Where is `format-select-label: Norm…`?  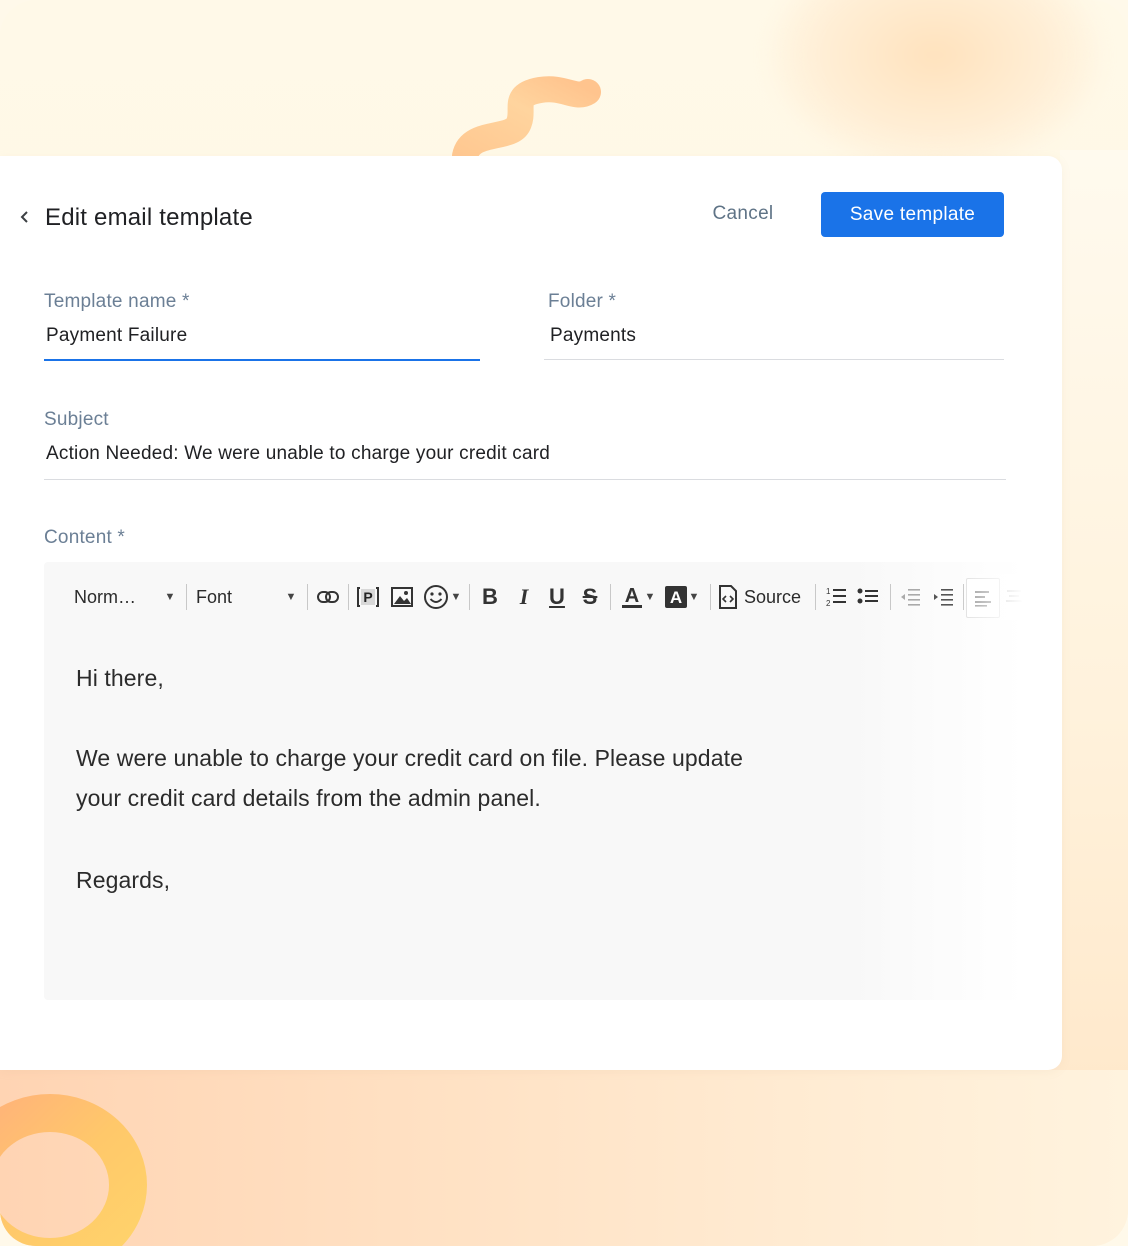
format-select-label: Norm… is located at coordinates (105, 596).